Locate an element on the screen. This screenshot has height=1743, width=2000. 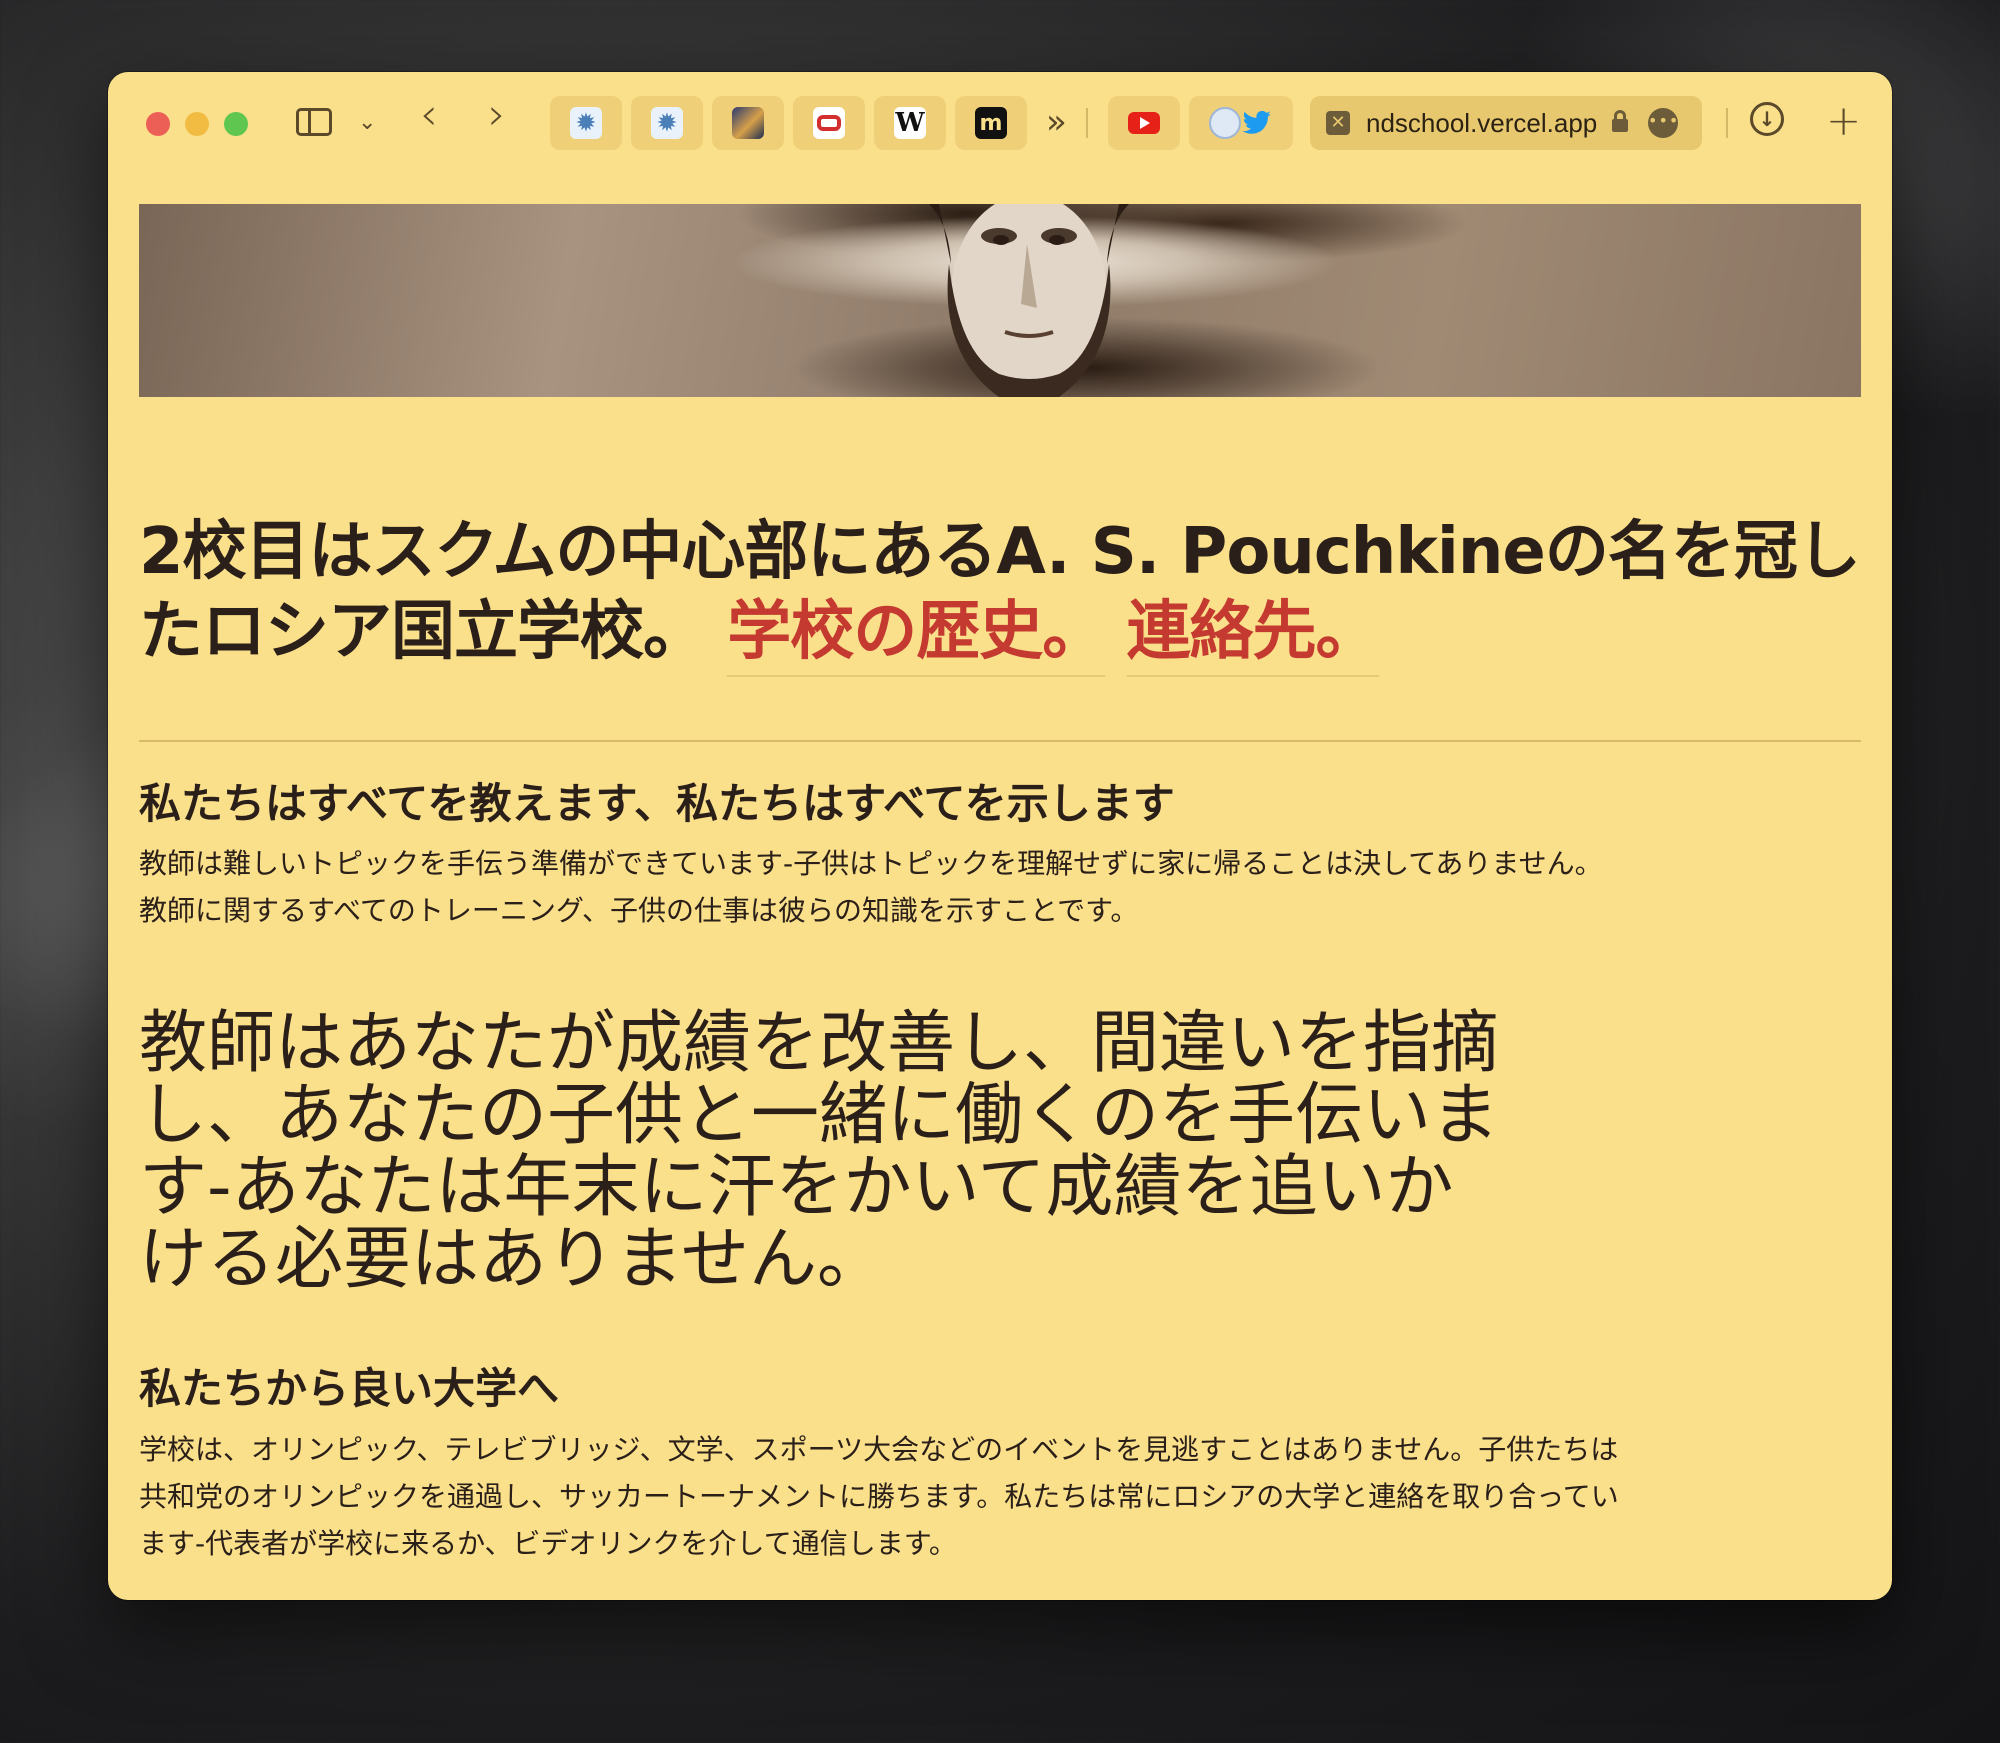
section-divider is located at coordinates (1000, 741).